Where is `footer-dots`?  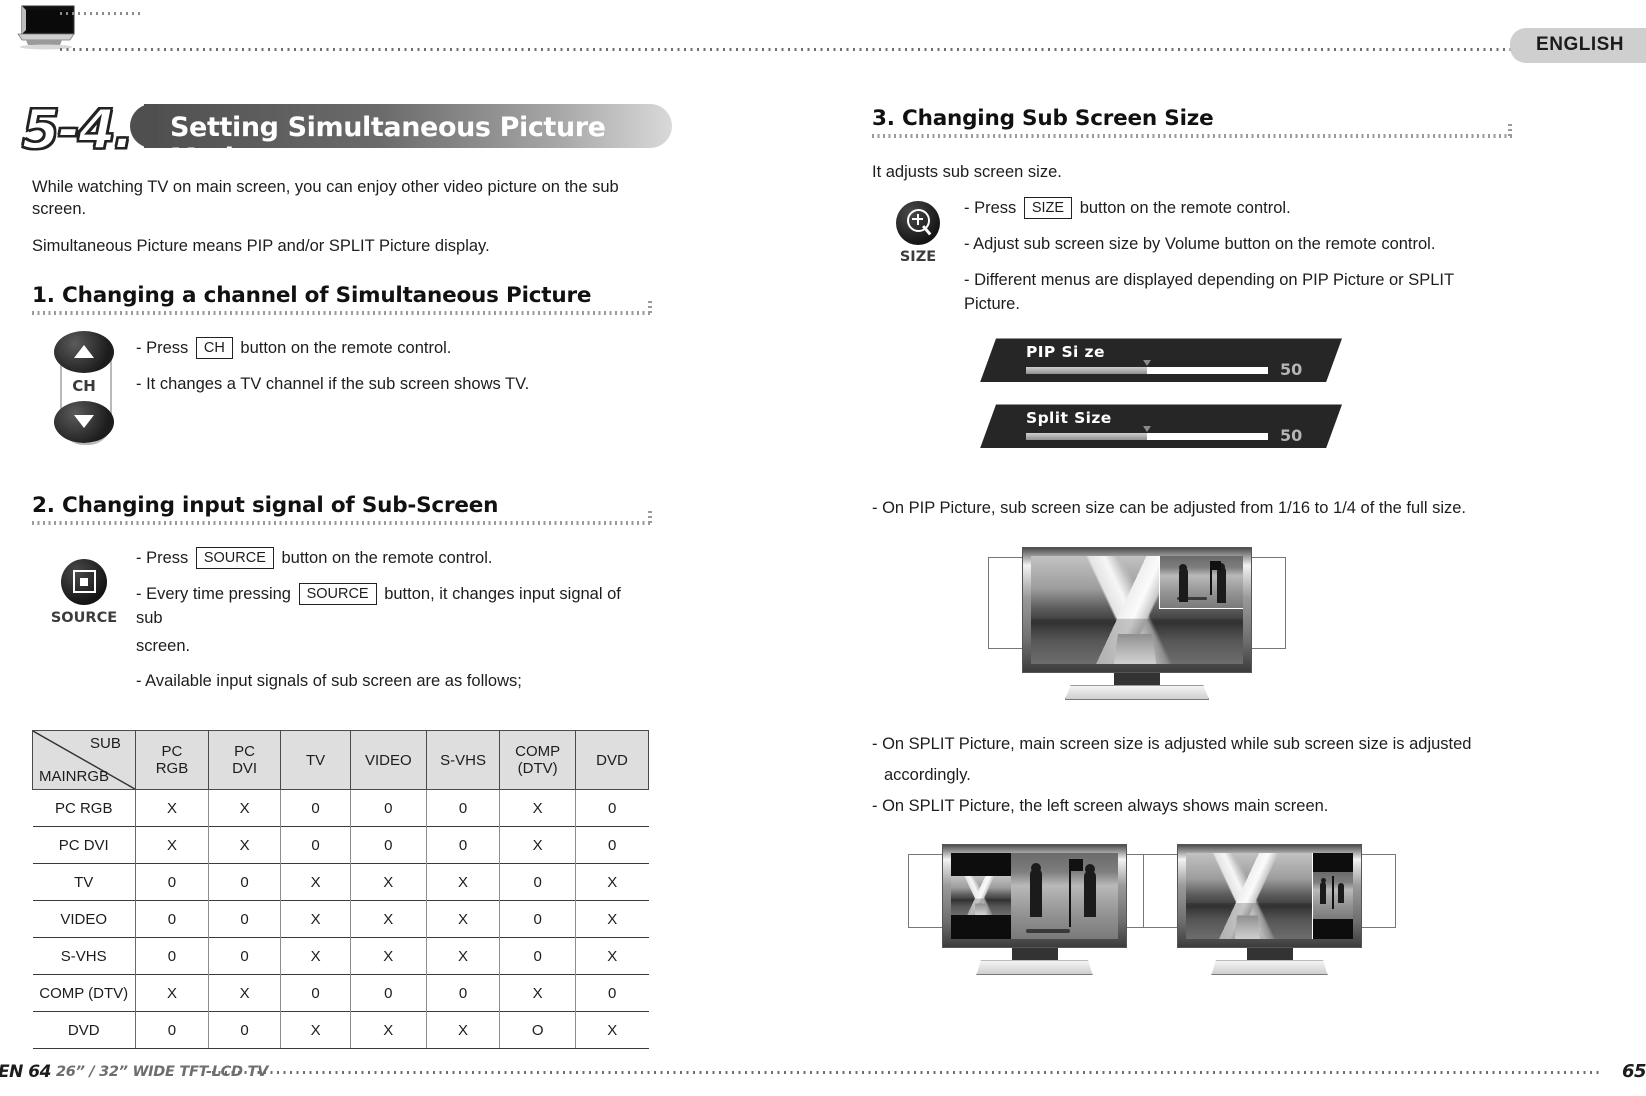 footer-dots is located at coordinates (906, 1072).